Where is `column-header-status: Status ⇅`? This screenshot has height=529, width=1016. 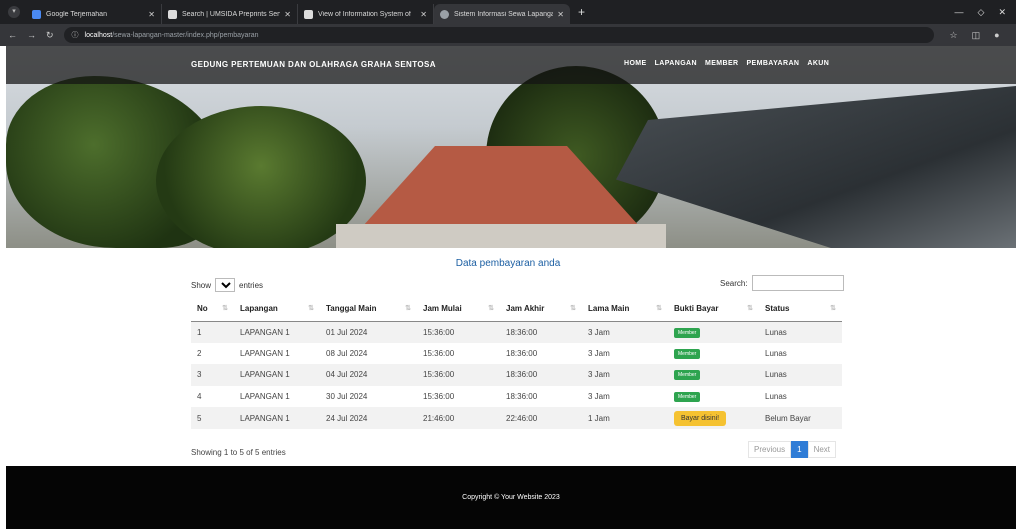
column-header-status: Status ⇅ is located at coordinates (800, 309).